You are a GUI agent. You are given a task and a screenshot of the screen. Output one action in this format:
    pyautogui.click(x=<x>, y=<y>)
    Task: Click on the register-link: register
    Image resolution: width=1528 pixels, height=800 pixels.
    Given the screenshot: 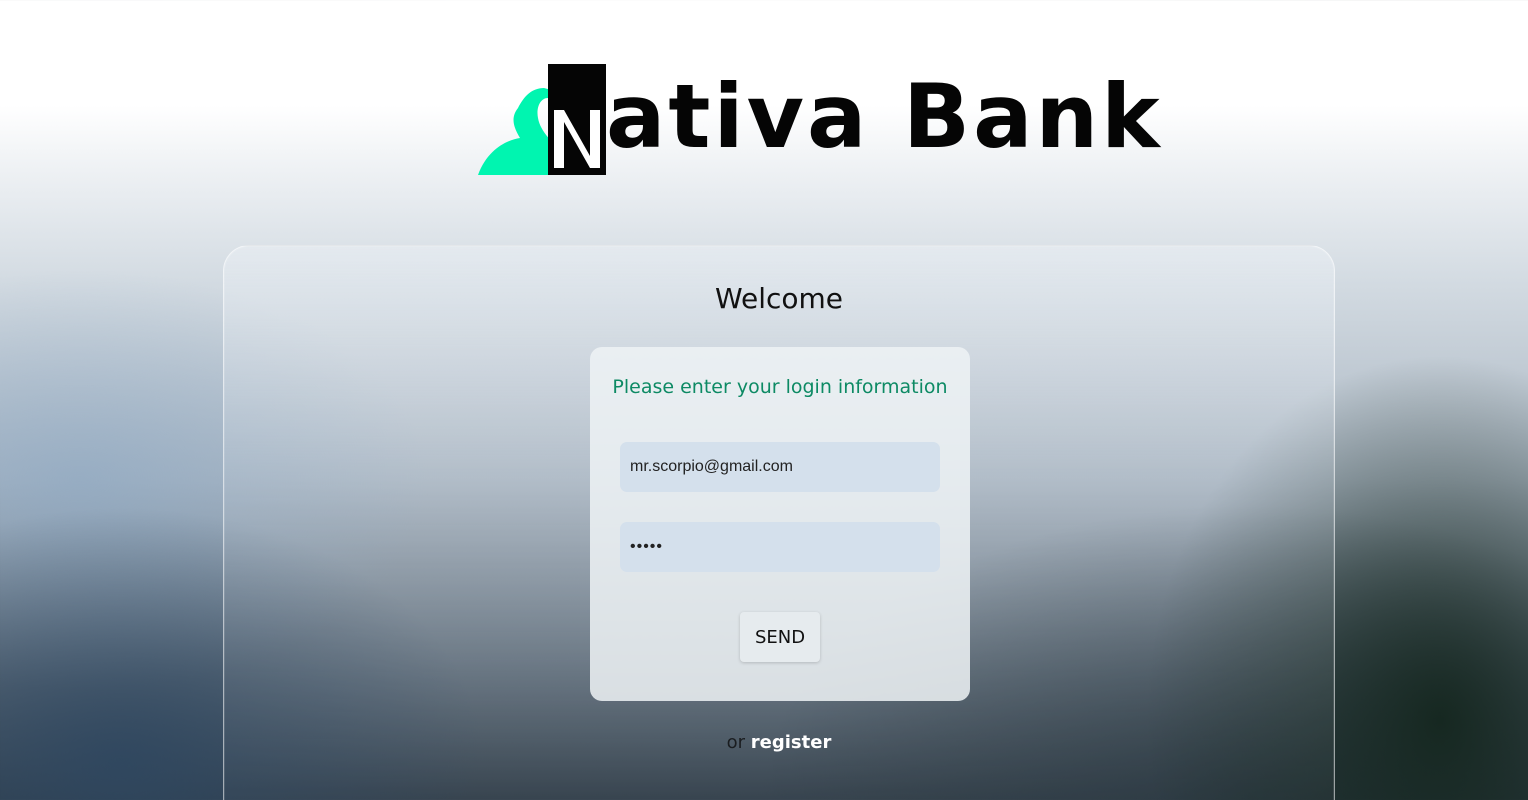 What is the action you would take?
    pyautogui.click(x=791, y=742)
    